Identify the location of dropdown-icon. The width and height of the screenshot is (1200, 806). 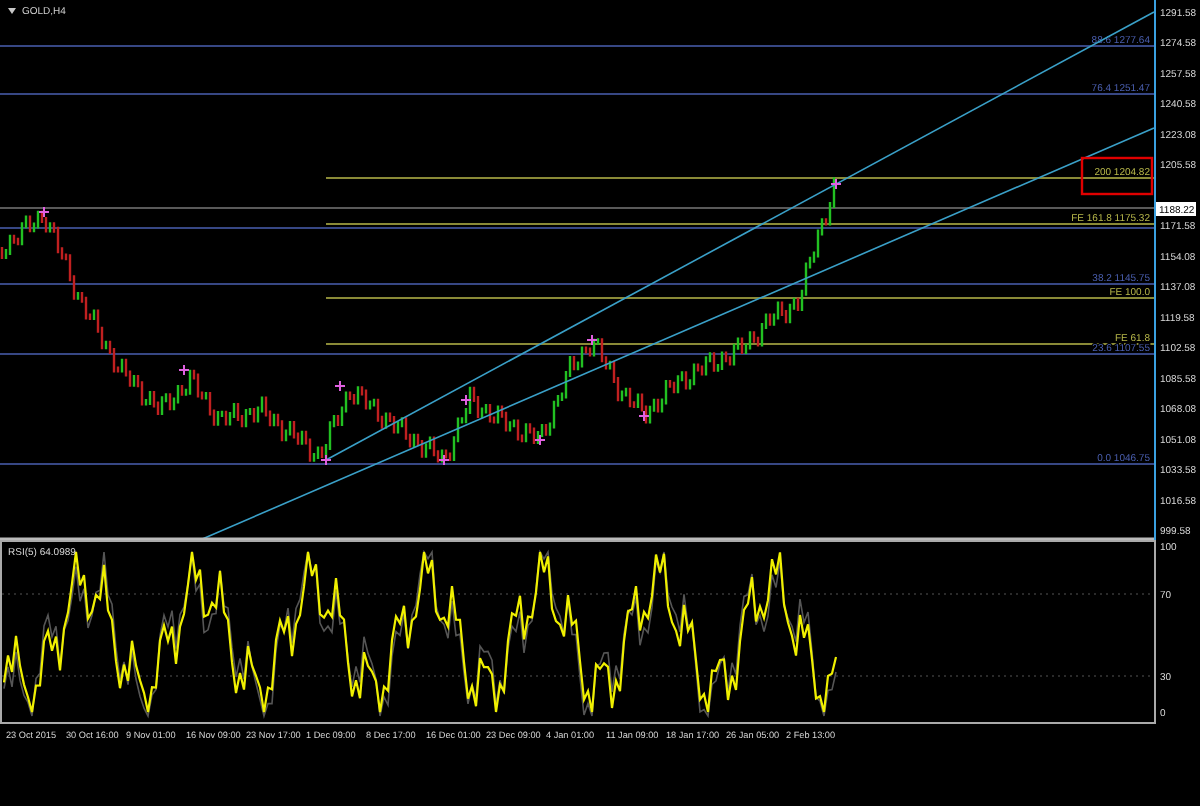
(12, 11).